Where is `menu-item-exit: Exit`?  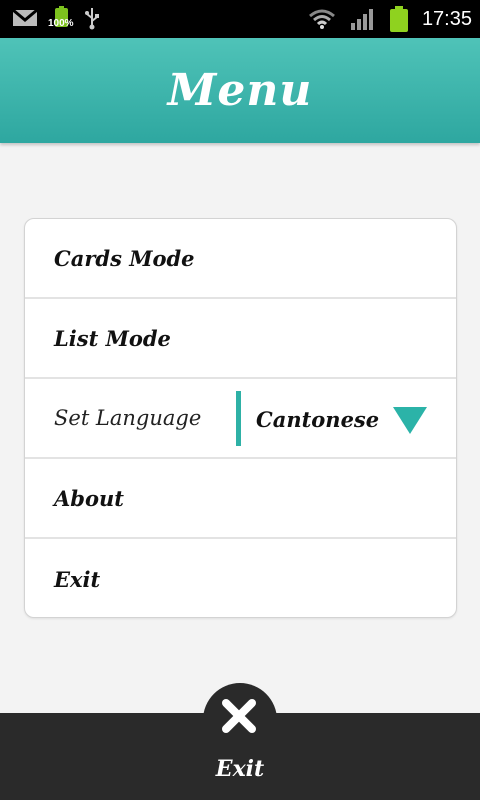 menu-item-exit: Exit is located at coordinates (240, 578).